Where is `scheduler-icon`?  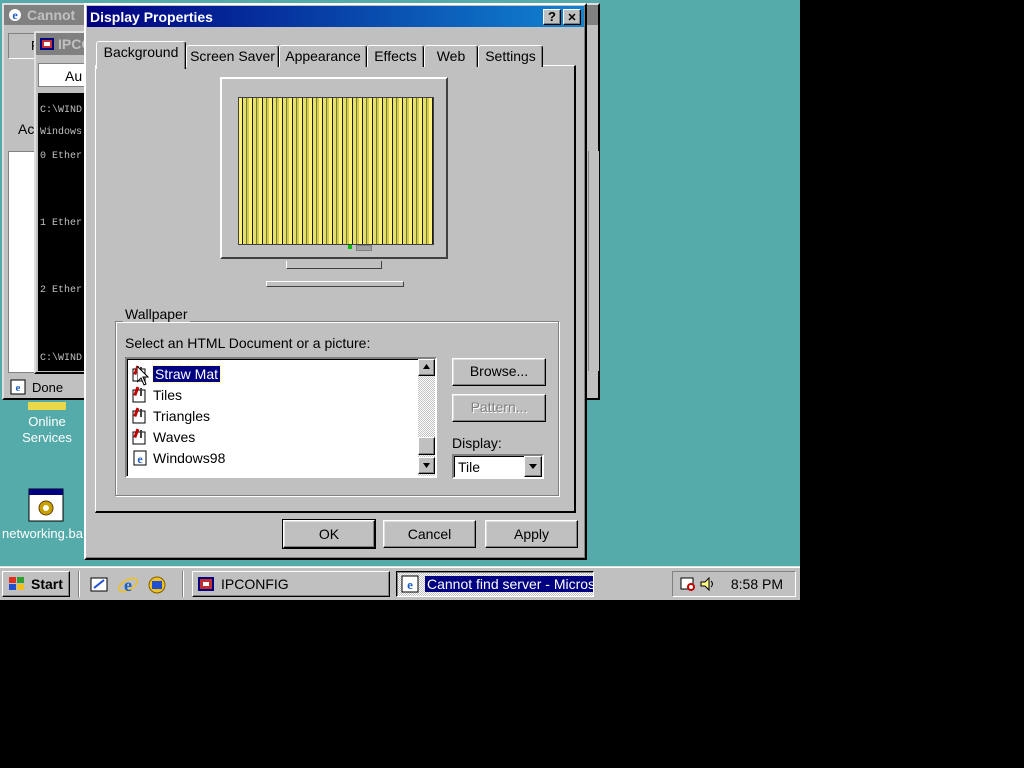 scheduler-icon is located at coordinates (688, 584).